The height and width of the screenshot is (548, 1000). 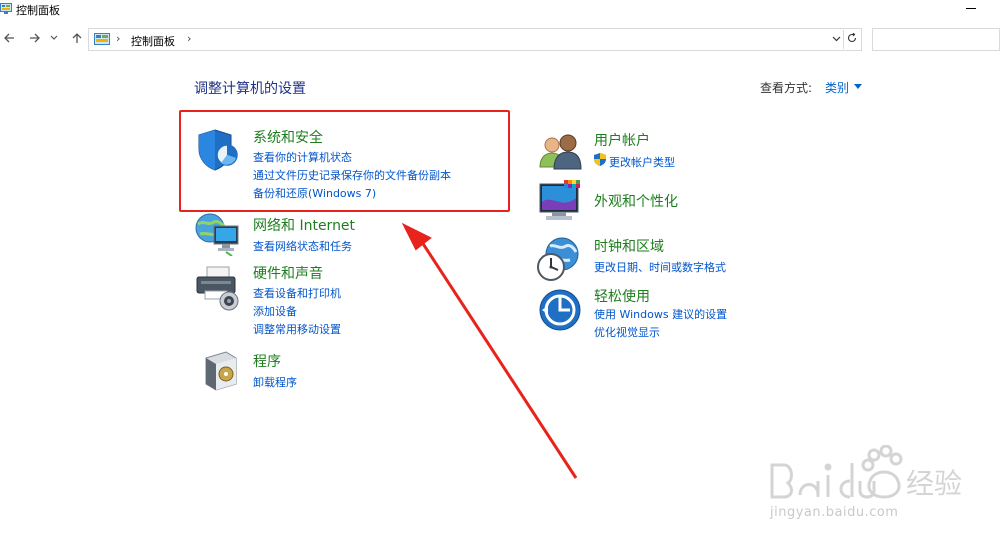 What do you see at coordinates (561, 202) in the screenshot?
I see `appearance-monitor-icon` at bounding box center [561, 202].